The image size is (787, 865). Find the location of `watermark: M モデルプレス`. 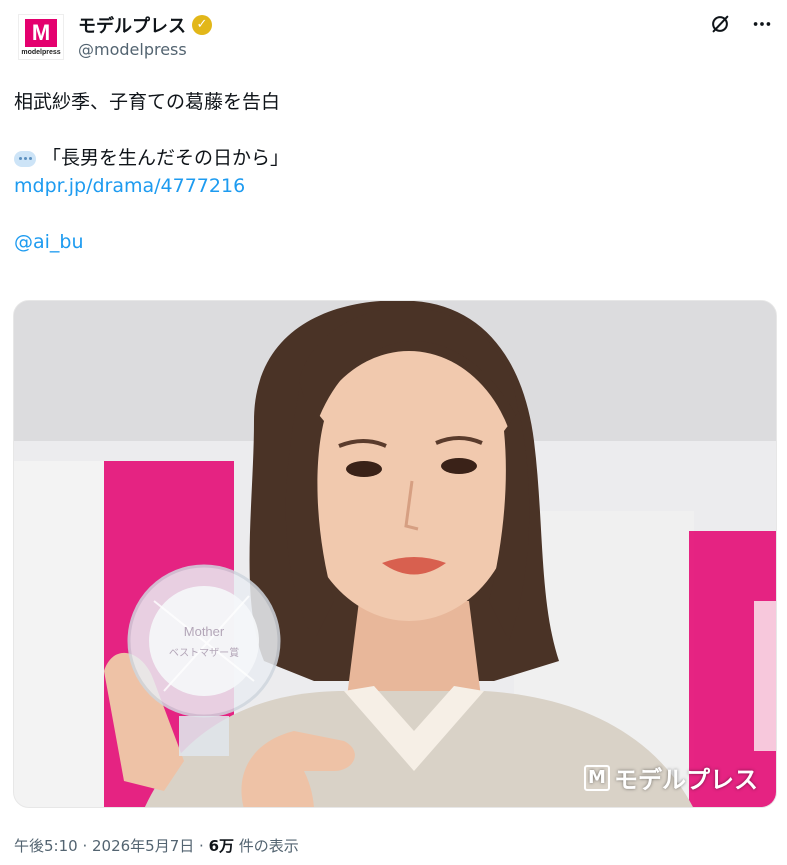

watermark: M モデルプレス is located at coordinates (671, 777).